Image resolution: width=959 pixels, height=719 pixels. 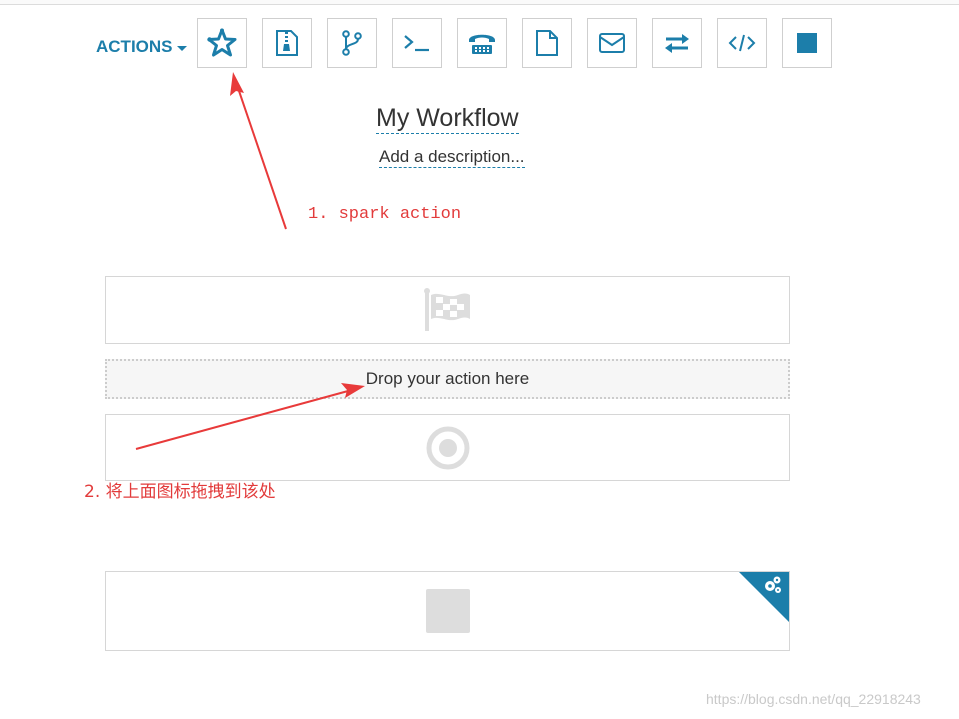 I want to click on spark-star-icon, so click(x=222, y=42).